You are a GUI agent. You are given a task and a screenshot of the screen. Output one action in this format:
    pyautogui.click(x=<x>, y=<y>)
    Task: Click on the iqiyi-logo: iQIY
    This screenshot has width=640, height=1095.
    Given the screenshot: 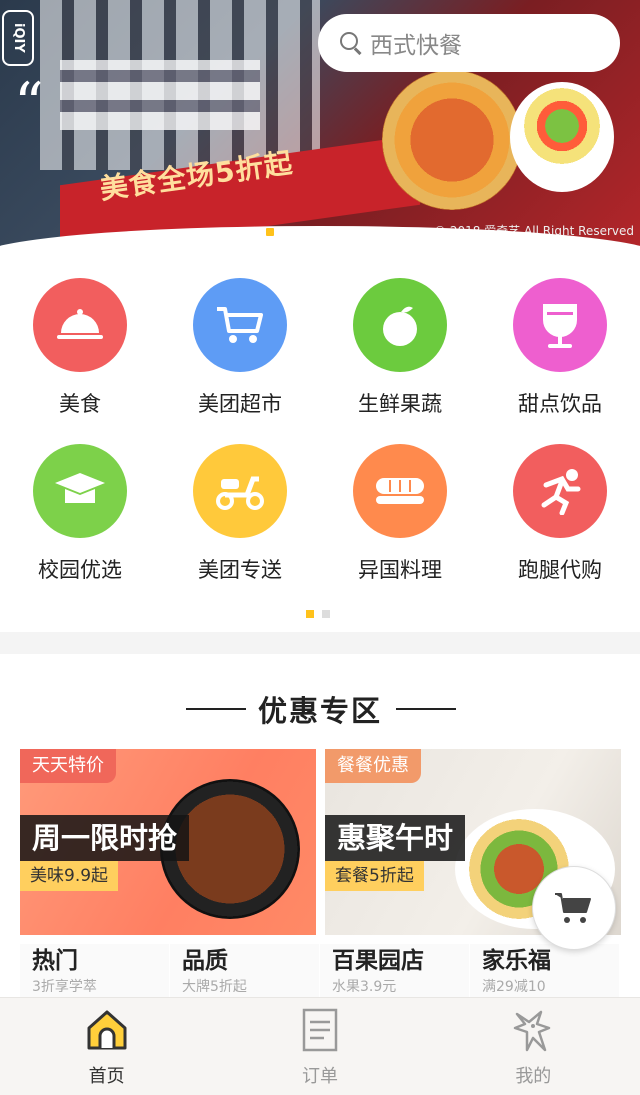 What is the action you would take?
    pyautogui.click(x=18, y=38)
    